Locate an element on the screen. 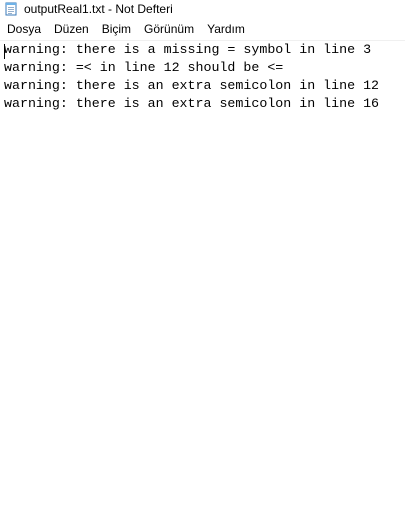  menu-edit: Düzen is located at coordinates (71, 29).